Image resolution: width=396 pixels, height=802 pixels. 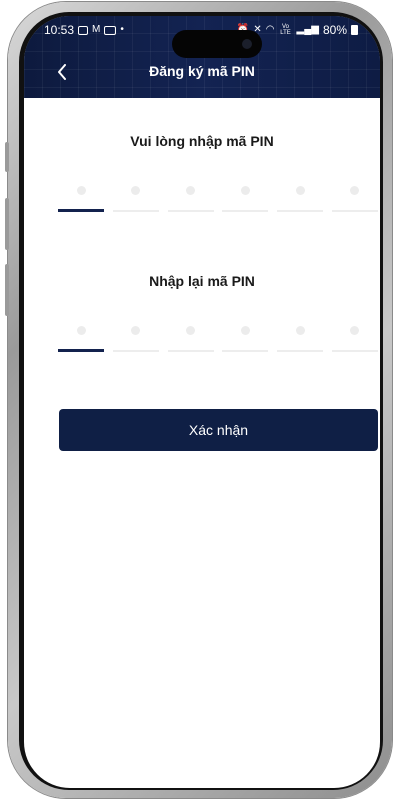 I want to click on page-title: Đăng ký mã PIN, so click(x=202, y=71).